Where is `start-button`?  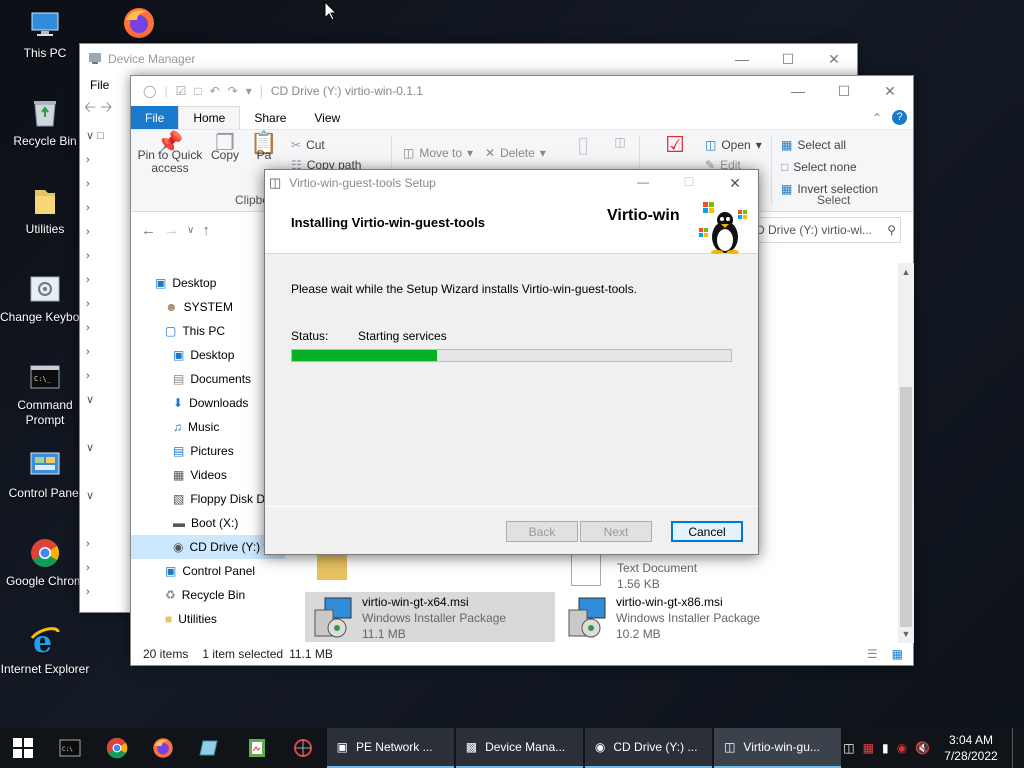
start-button is located at coordinates (23, 748).